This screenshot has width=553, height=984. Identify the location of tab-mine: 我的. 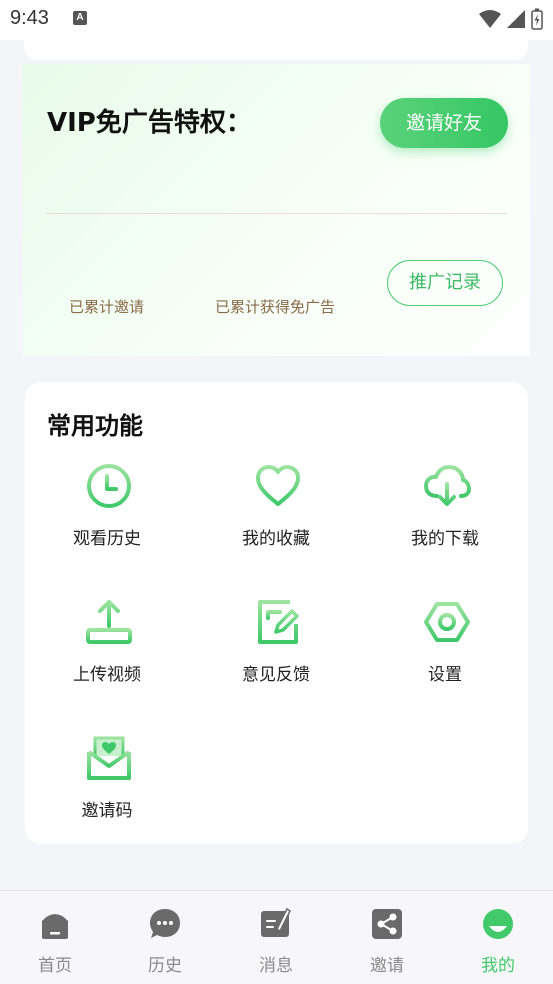
(498, 937).